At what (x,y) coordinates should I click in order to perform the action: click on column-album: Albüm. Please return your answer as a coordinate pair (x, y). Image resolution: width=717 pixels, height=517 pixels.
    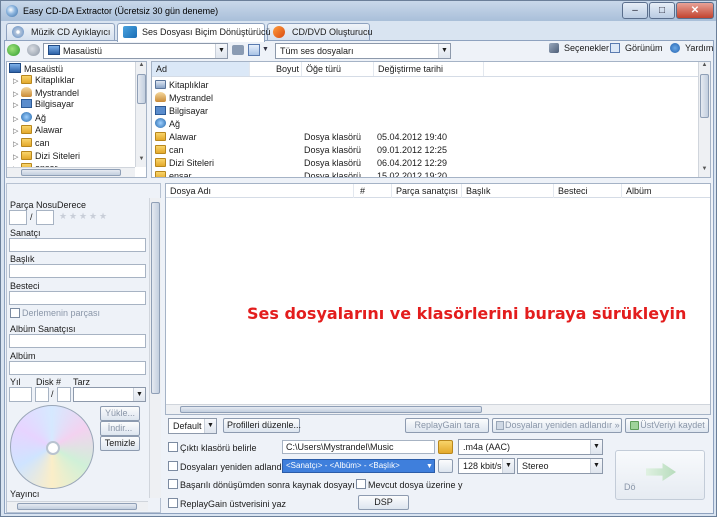
    Looking at the image, I should click on (666, 191).